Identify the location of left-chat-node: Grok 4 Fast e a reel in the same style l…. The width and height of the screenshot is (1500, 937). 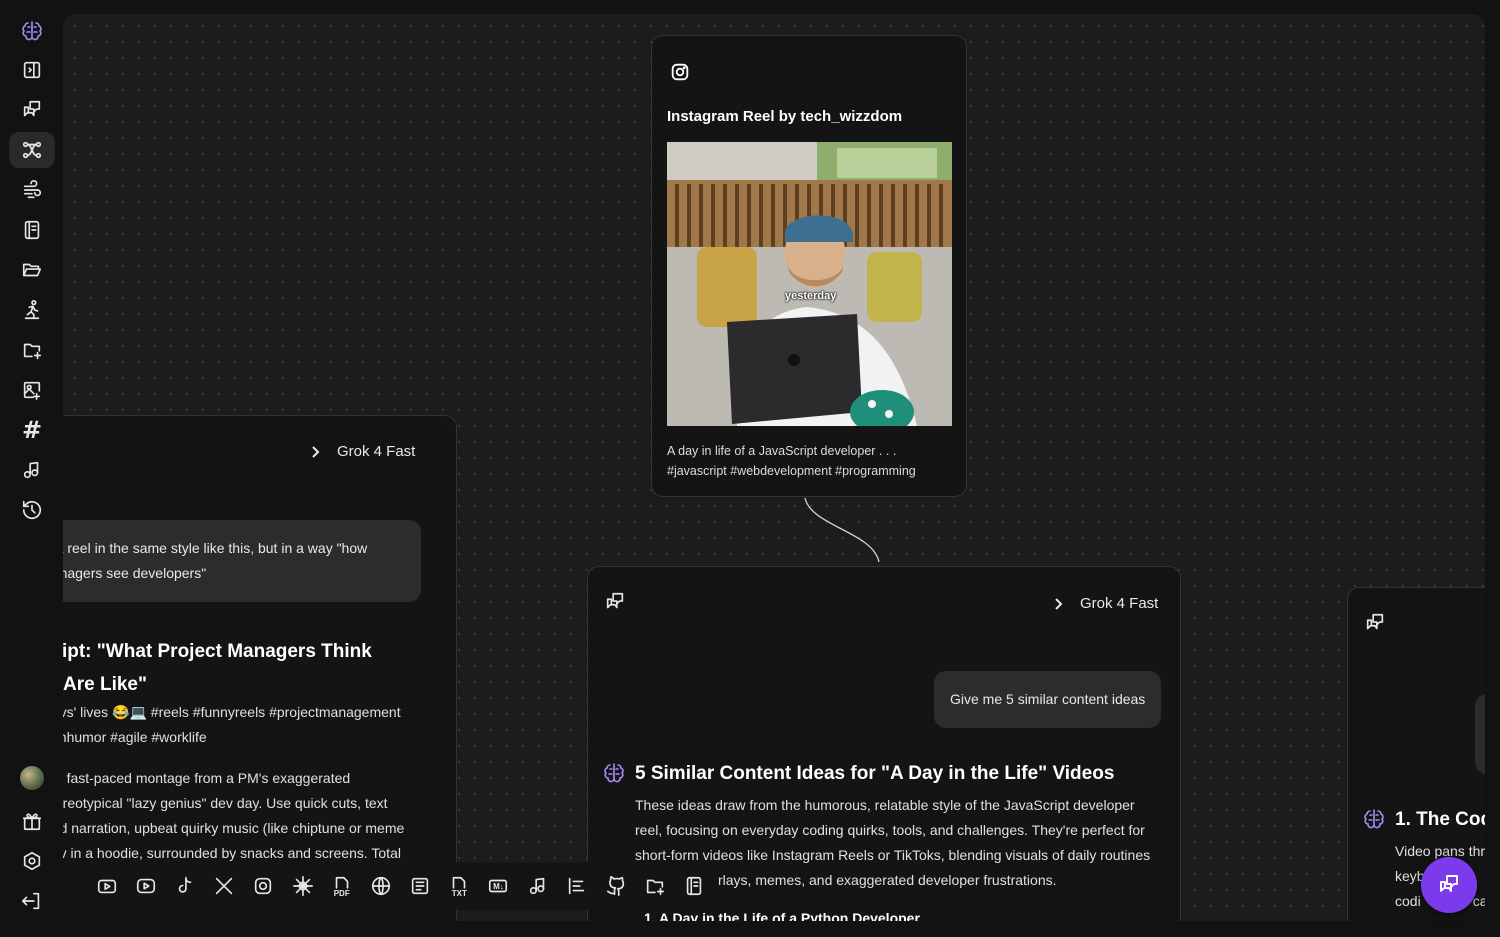
(260, 668).